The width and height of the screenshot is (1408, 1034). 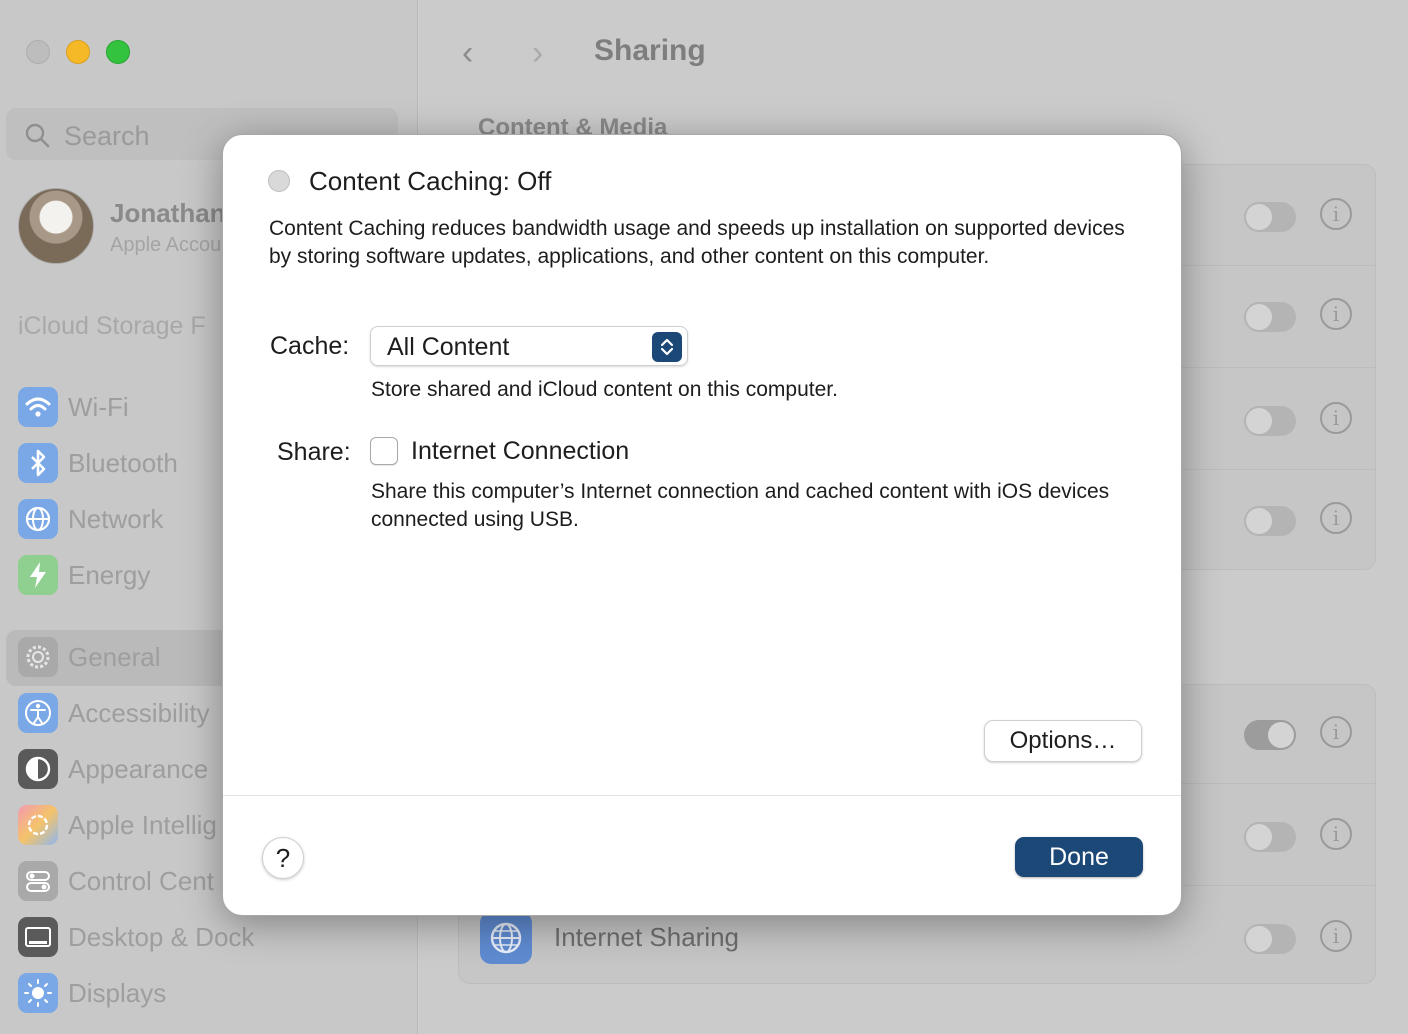 What do you see at coordinates (37, 135) in the screenshot?
I see `search-icon` at bounding box center [37, 135].